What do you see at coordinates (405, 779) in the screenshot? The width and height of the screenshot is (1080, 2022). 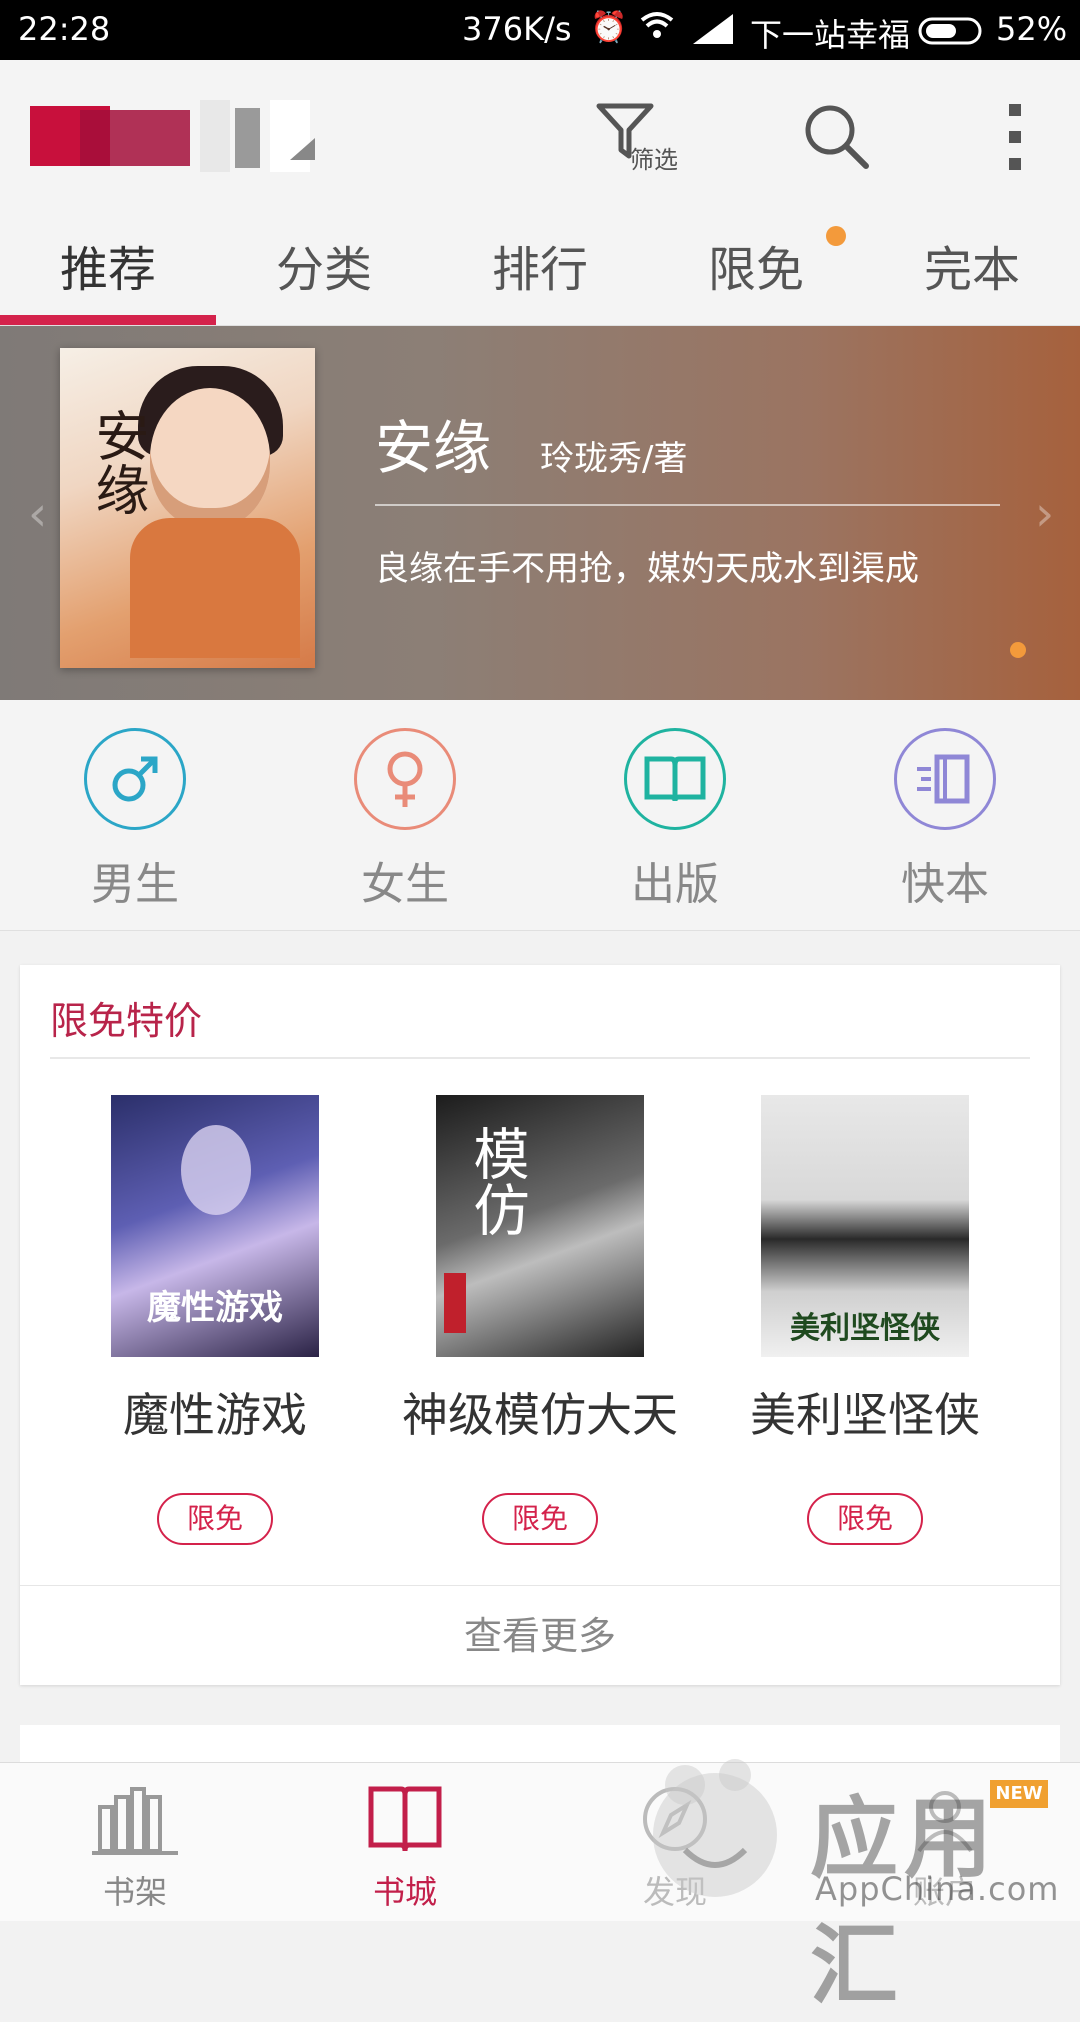 I see `female-icon` at bounding box center [405, 779].